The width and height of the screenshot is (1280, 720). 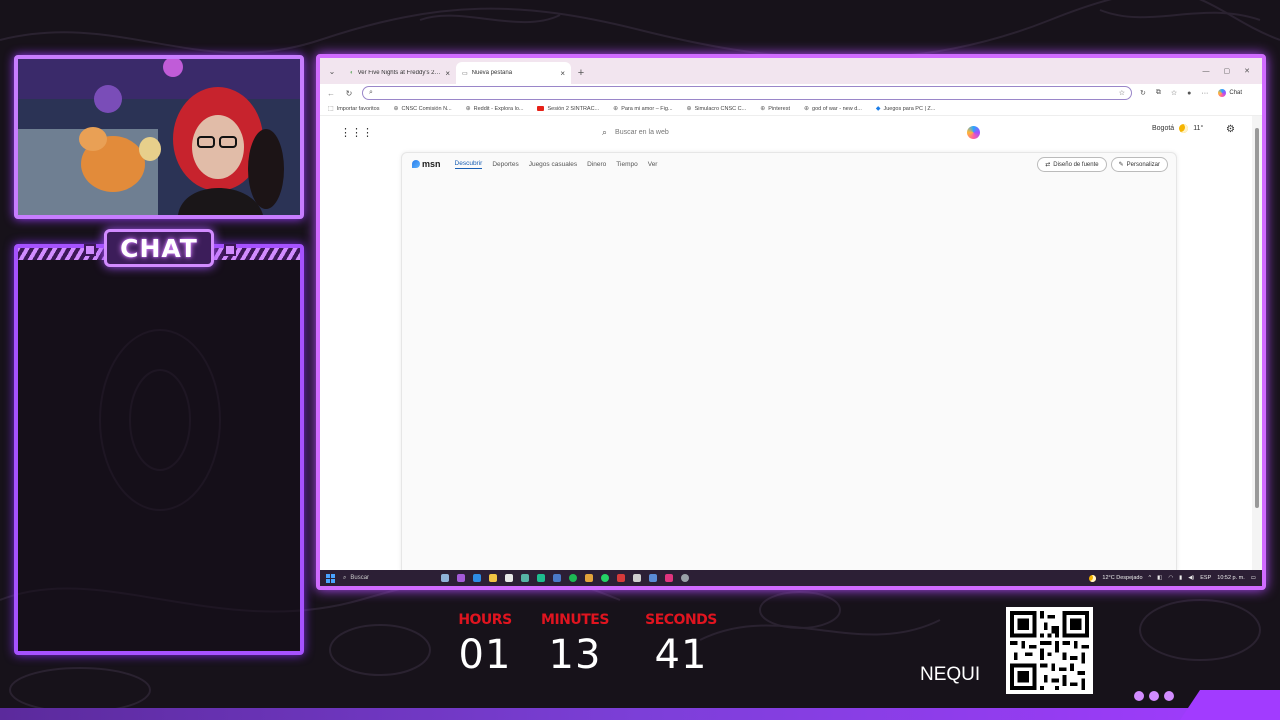 What do you see at coordinates (581, 73) in the screenshot?
I see `new-tab-plus-icon: +` at bounding box center [581, 73].